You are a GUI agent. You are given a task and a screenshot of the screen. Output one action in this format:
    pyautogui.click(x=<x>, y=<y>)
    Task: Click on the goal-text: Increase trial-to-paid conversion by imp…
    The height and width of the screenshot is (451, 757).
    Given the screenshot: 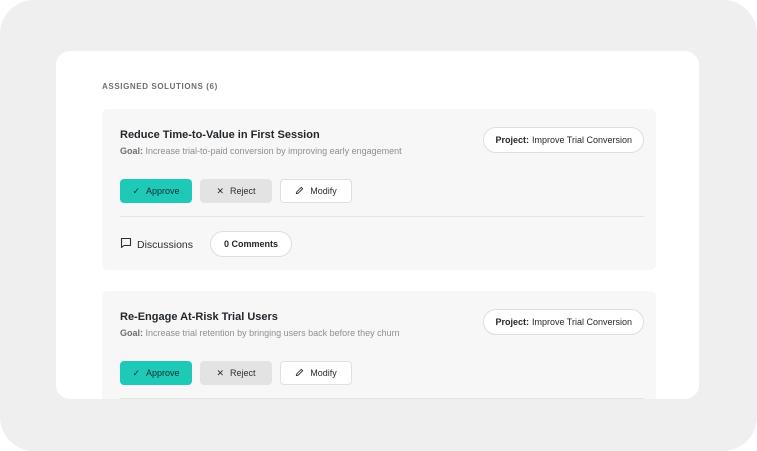 What is the action you would take?
    pyautogui.click(x=272, y=151)
    